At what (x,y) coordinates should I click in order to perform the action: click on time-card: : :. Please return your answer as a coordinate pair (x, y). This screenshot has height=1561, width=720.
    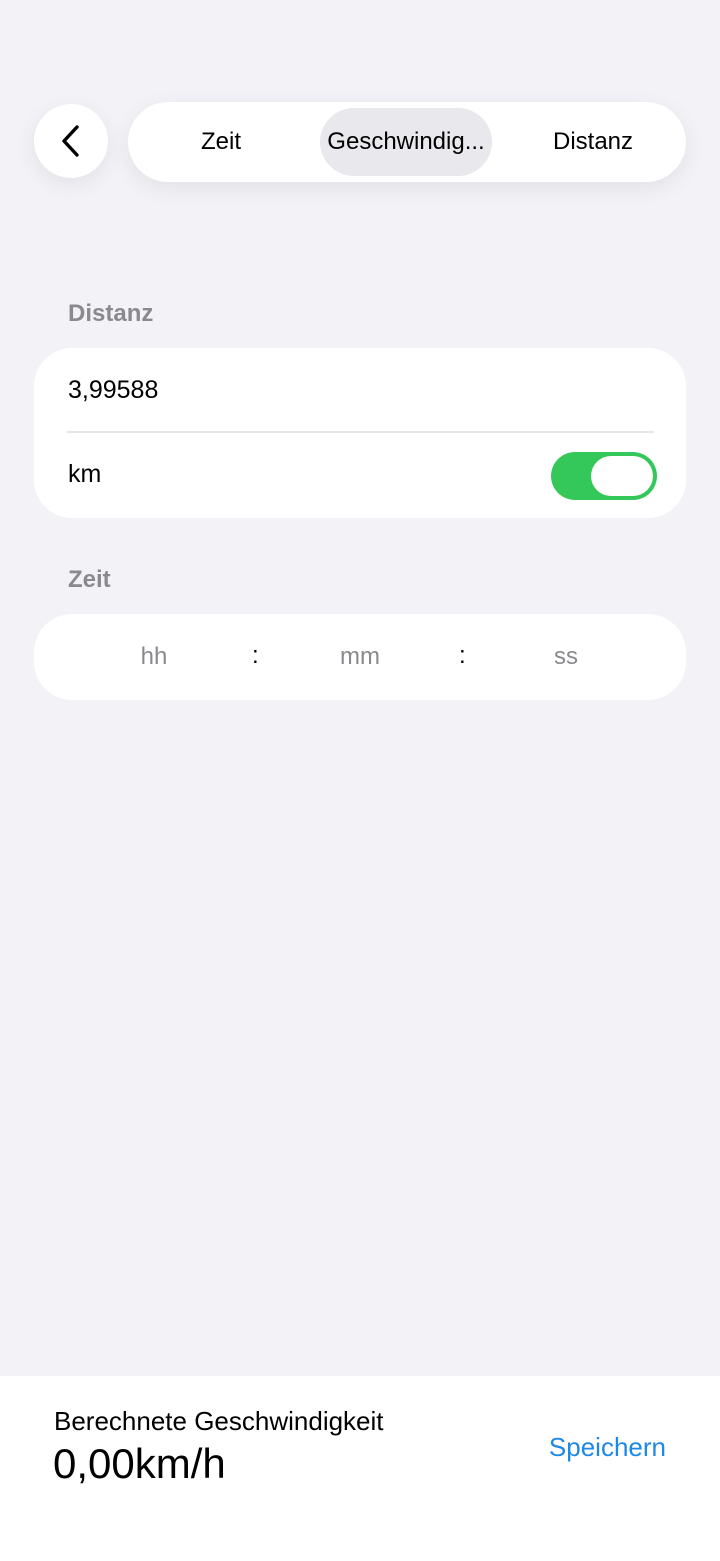
    Looking at the image, I should click on (360, 657).